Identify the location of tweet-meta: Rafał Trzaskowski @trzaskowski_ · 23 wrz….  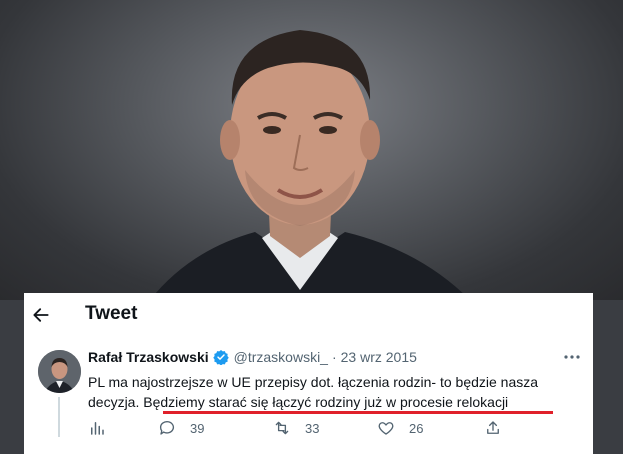
(252, 357).